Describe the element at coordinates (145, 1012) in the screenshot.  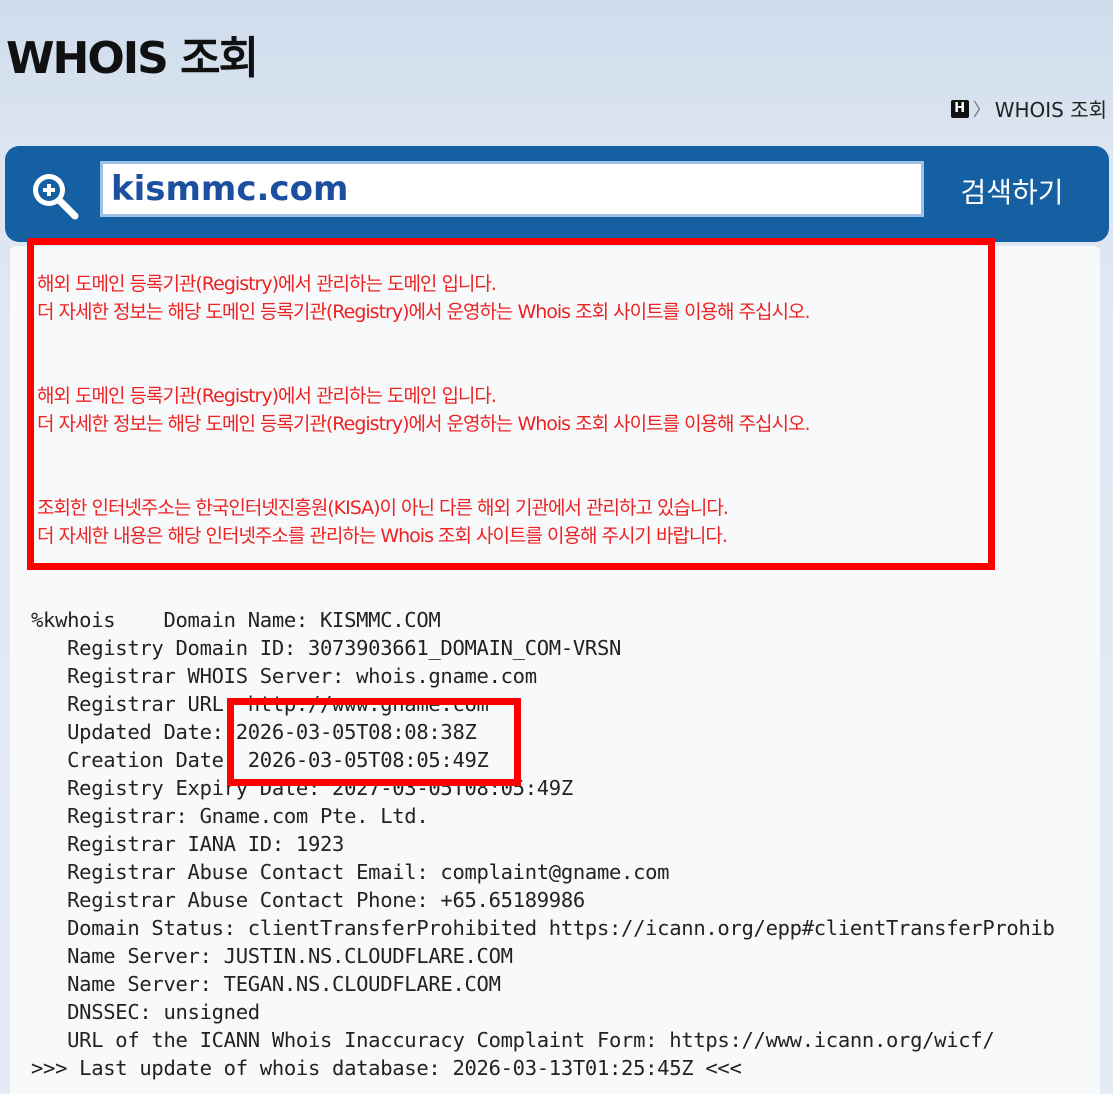
I see `whois-line: DNSSEC: unsigned` at that location.